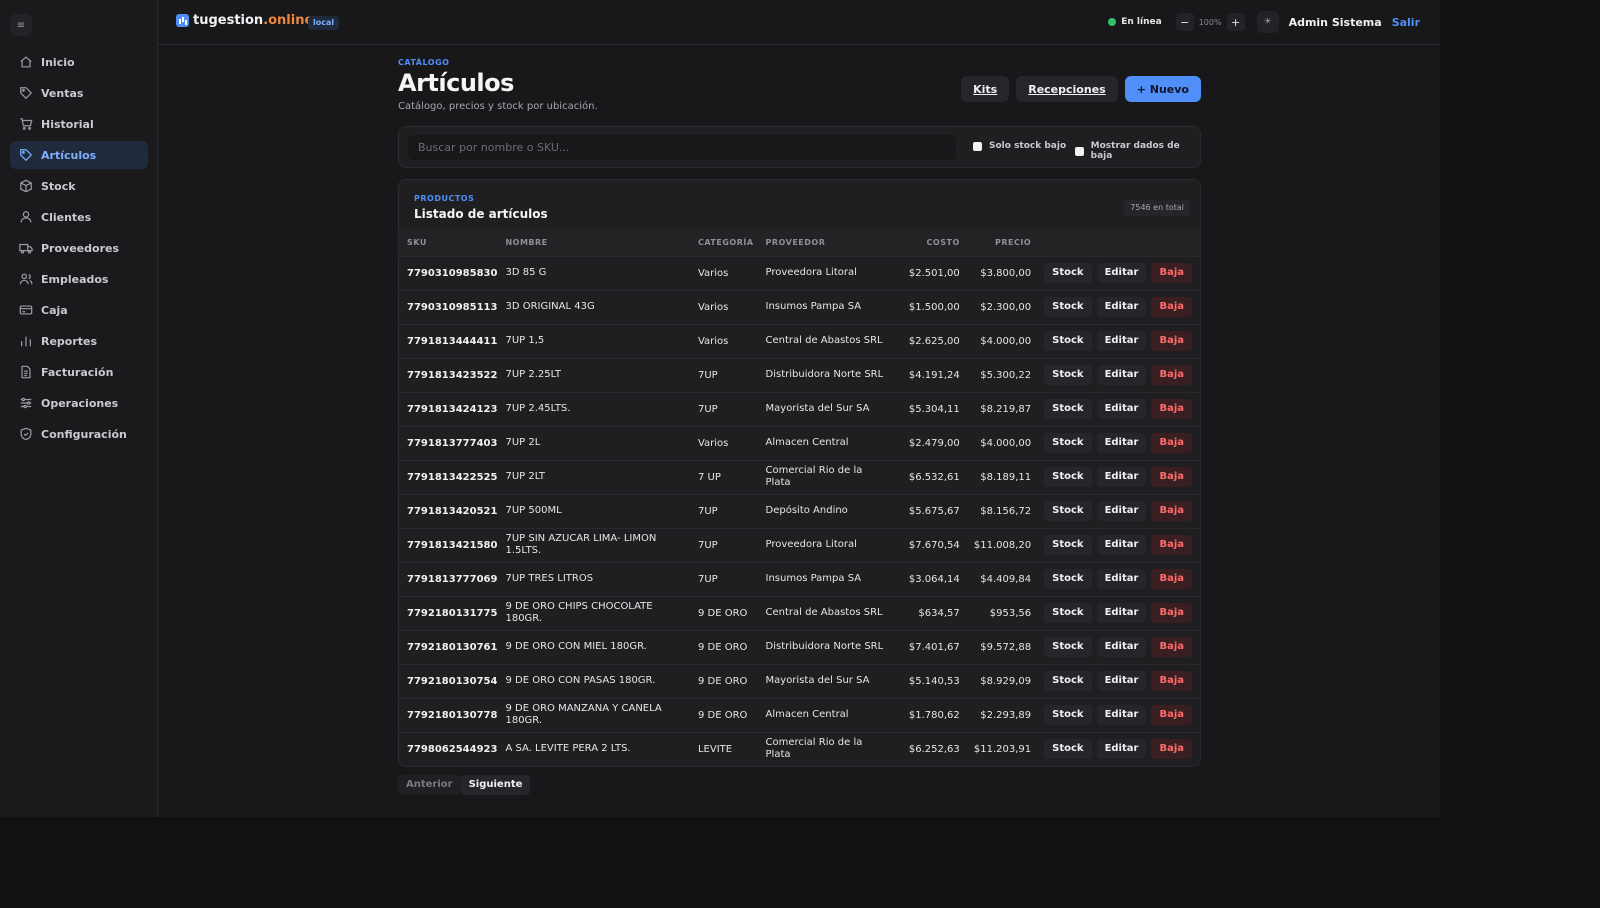 The width and height of the screenshot is (1600, 908). What do you see at coordinates (1162, 89) in the screenshot?
I see `new-article-button: + Nuevo` at bounding box center [1162, 89].